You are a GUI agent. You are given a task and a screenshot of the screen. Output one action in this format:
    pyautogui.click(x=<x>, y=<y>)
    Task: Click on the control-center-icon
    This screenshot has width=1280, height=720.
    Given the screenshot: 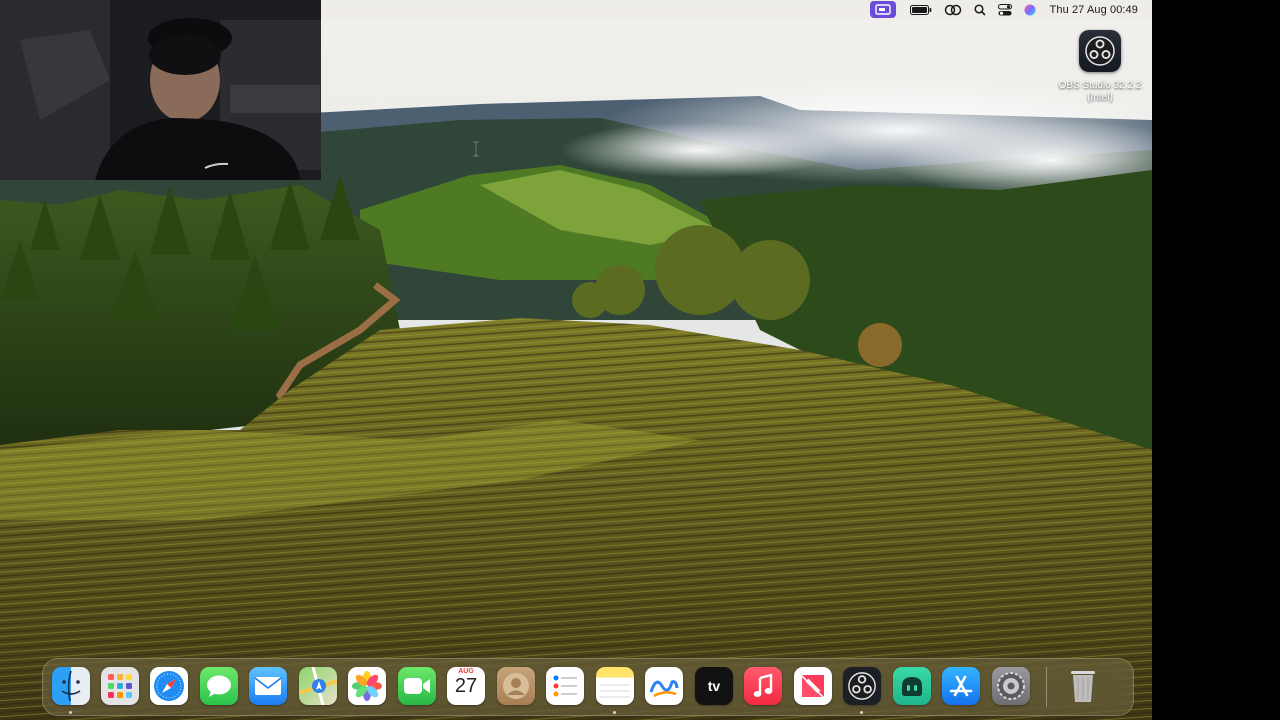 What is the action you would take?
    pyautogui.click(x=1005, y=9)
    